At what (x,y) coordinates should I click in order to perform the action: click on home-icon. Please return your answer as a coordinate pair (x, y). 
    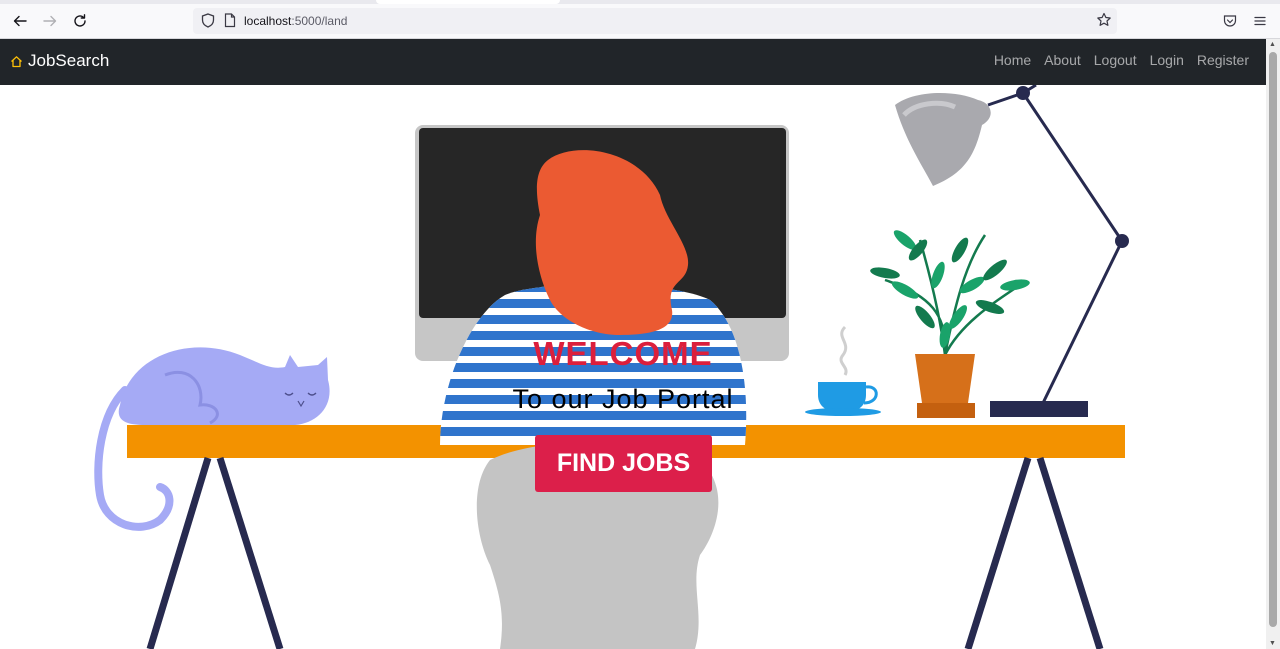
    Looking at the image, I should click on (16, 61).